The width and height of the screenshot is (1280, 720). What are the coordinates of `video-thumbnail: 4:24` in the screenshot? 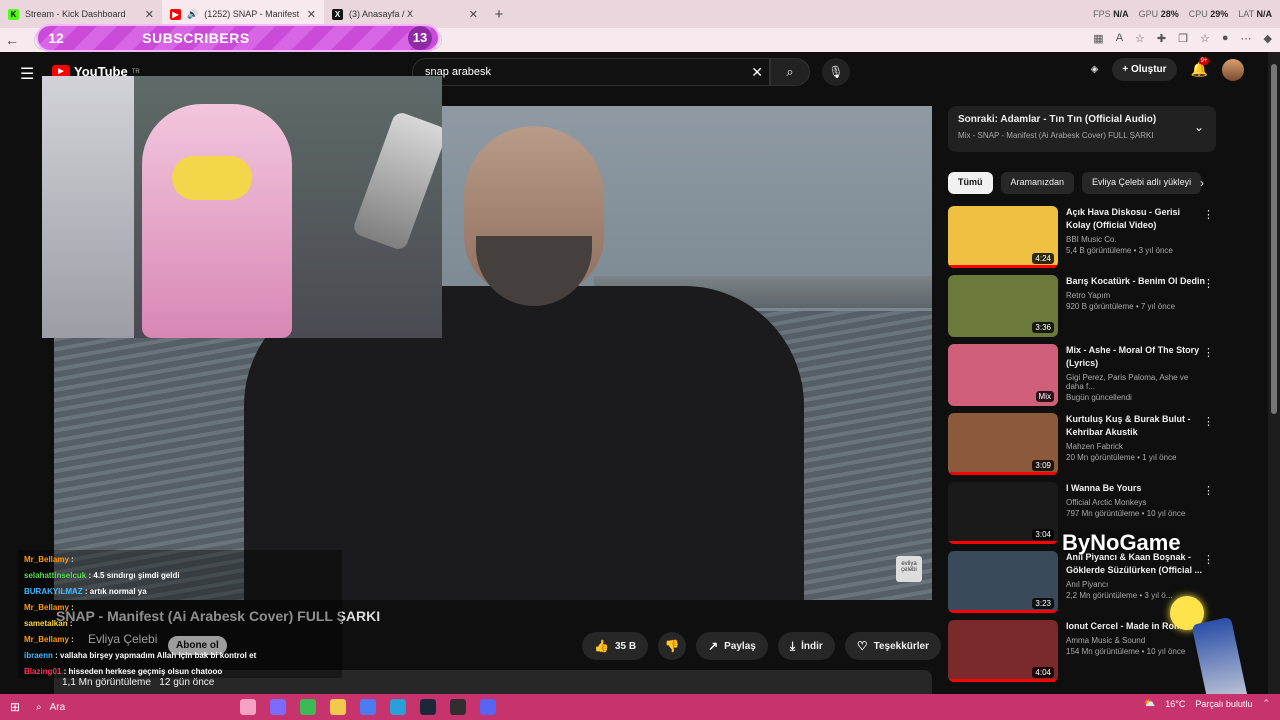 It's located at (1003, 237).